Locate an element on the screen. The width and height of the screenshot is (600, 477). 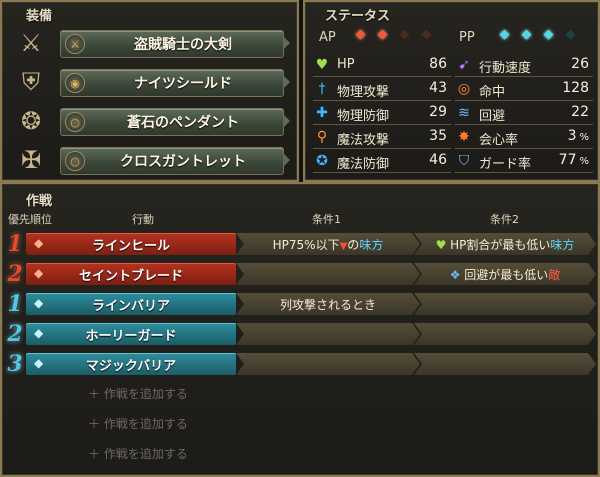
priority-number: 3 is located at coordinates (15, 364).